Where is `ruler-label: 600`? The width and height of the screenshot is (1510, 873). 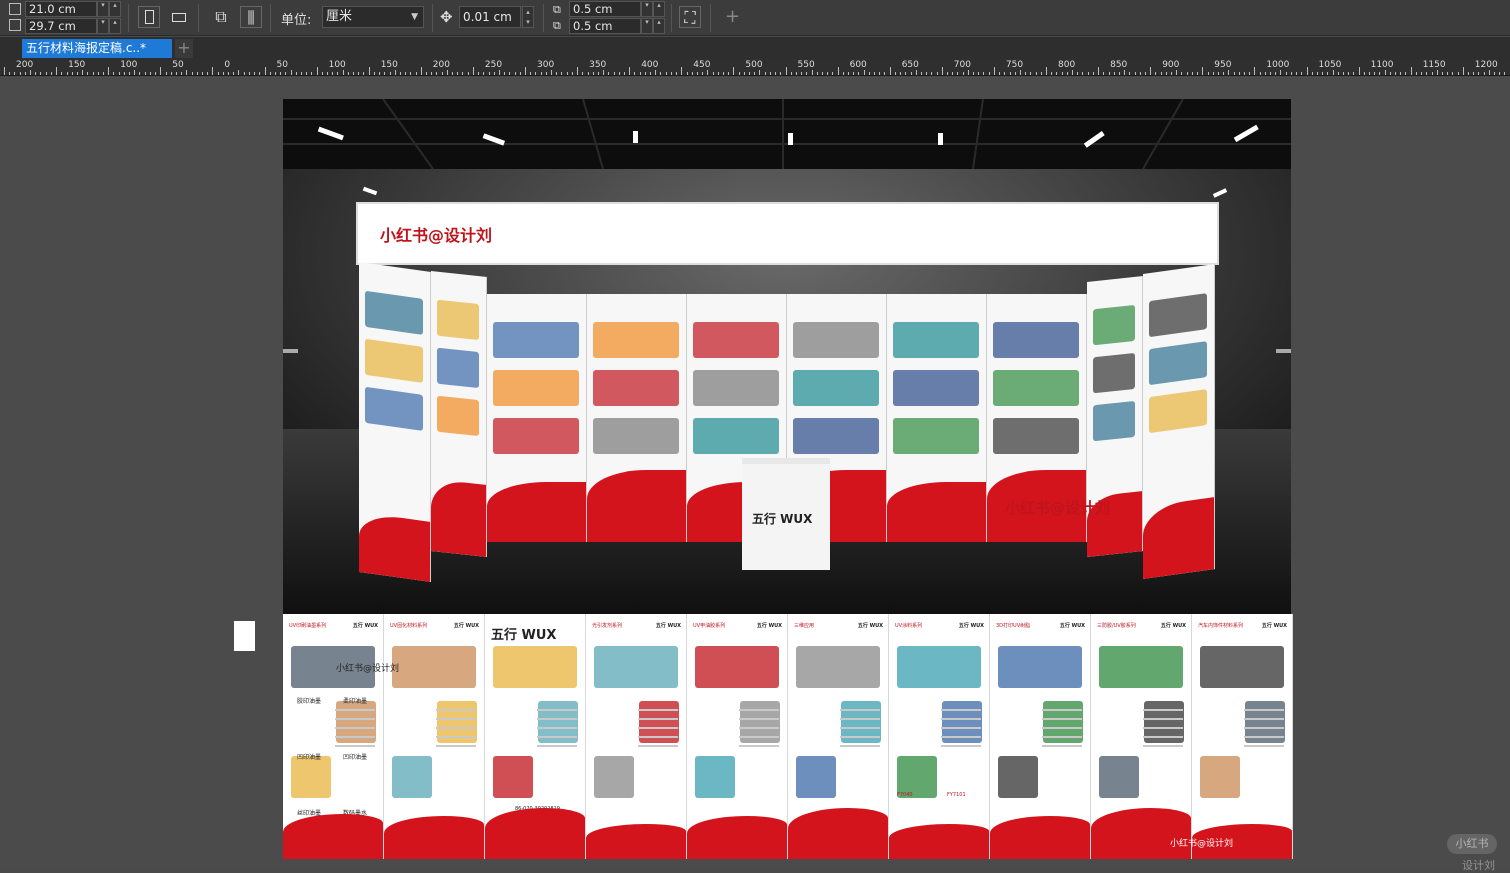 ruler-label: 600 is located at coordinates (858, 65).